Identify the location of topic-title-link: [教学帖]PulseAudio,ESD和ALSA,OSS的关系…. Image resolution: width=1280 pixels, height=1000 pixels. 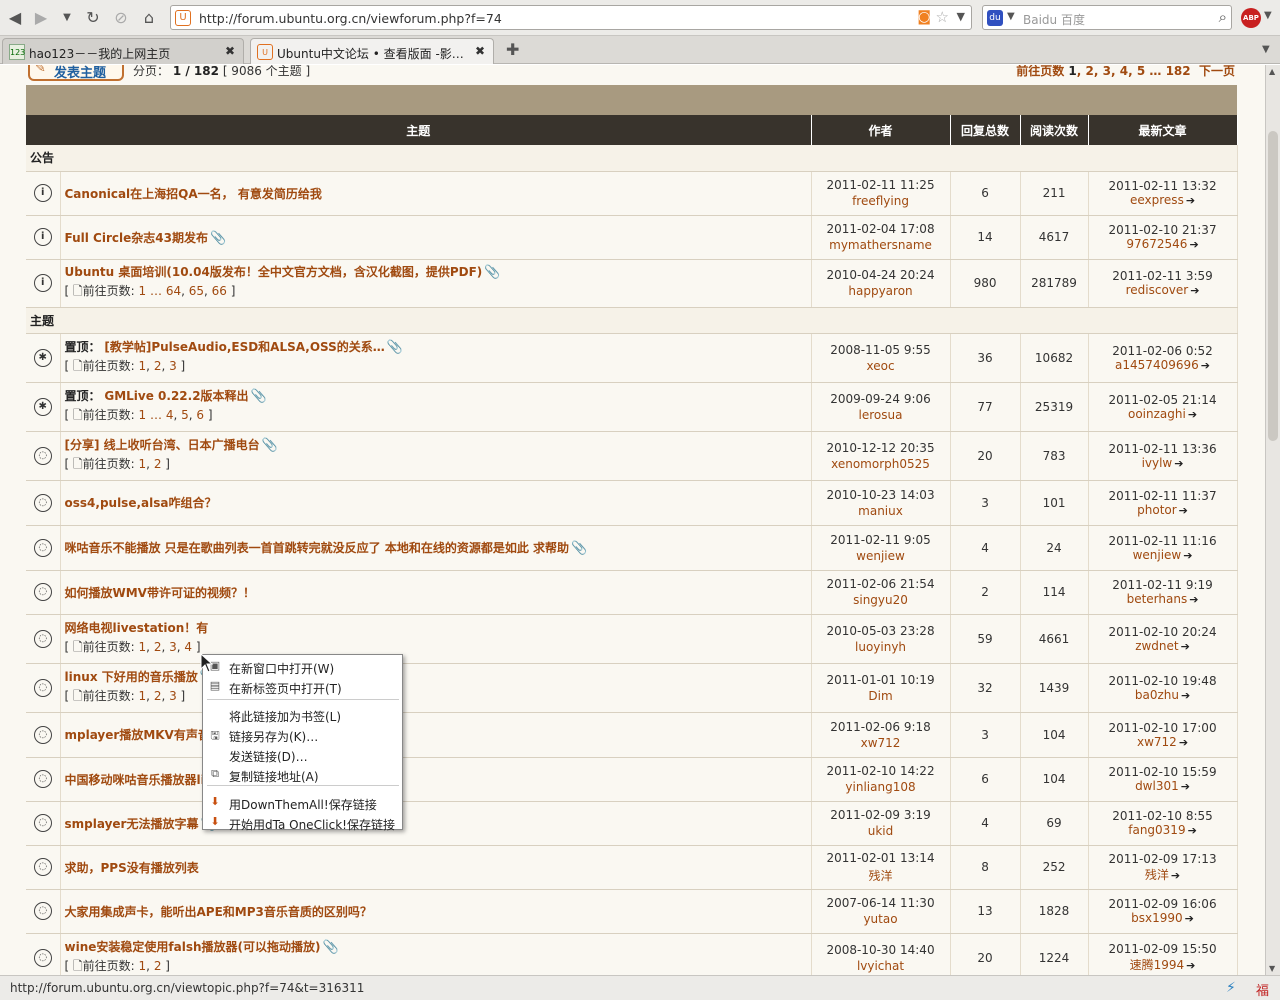
(244, 347).